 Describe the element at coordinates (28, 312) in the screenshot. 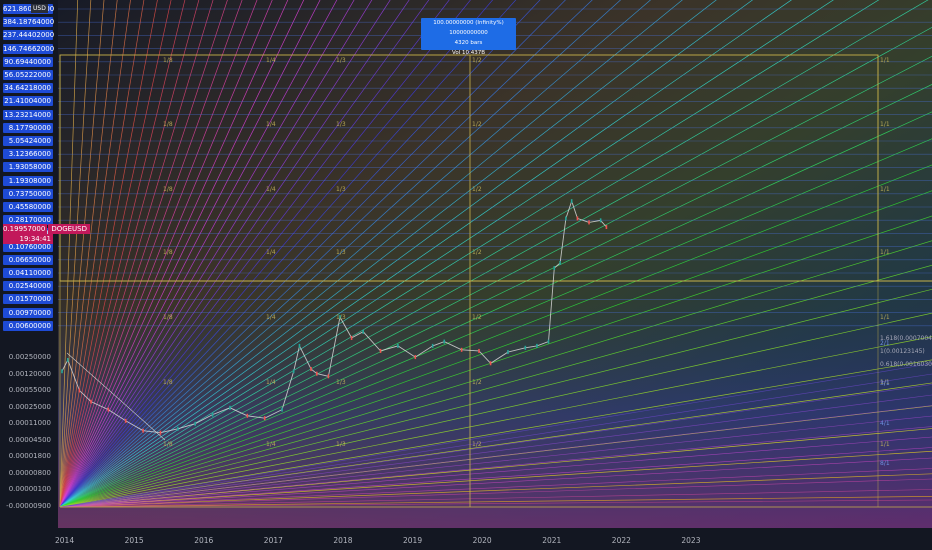

I see `y-tick-label: 0.00970000` at that location.